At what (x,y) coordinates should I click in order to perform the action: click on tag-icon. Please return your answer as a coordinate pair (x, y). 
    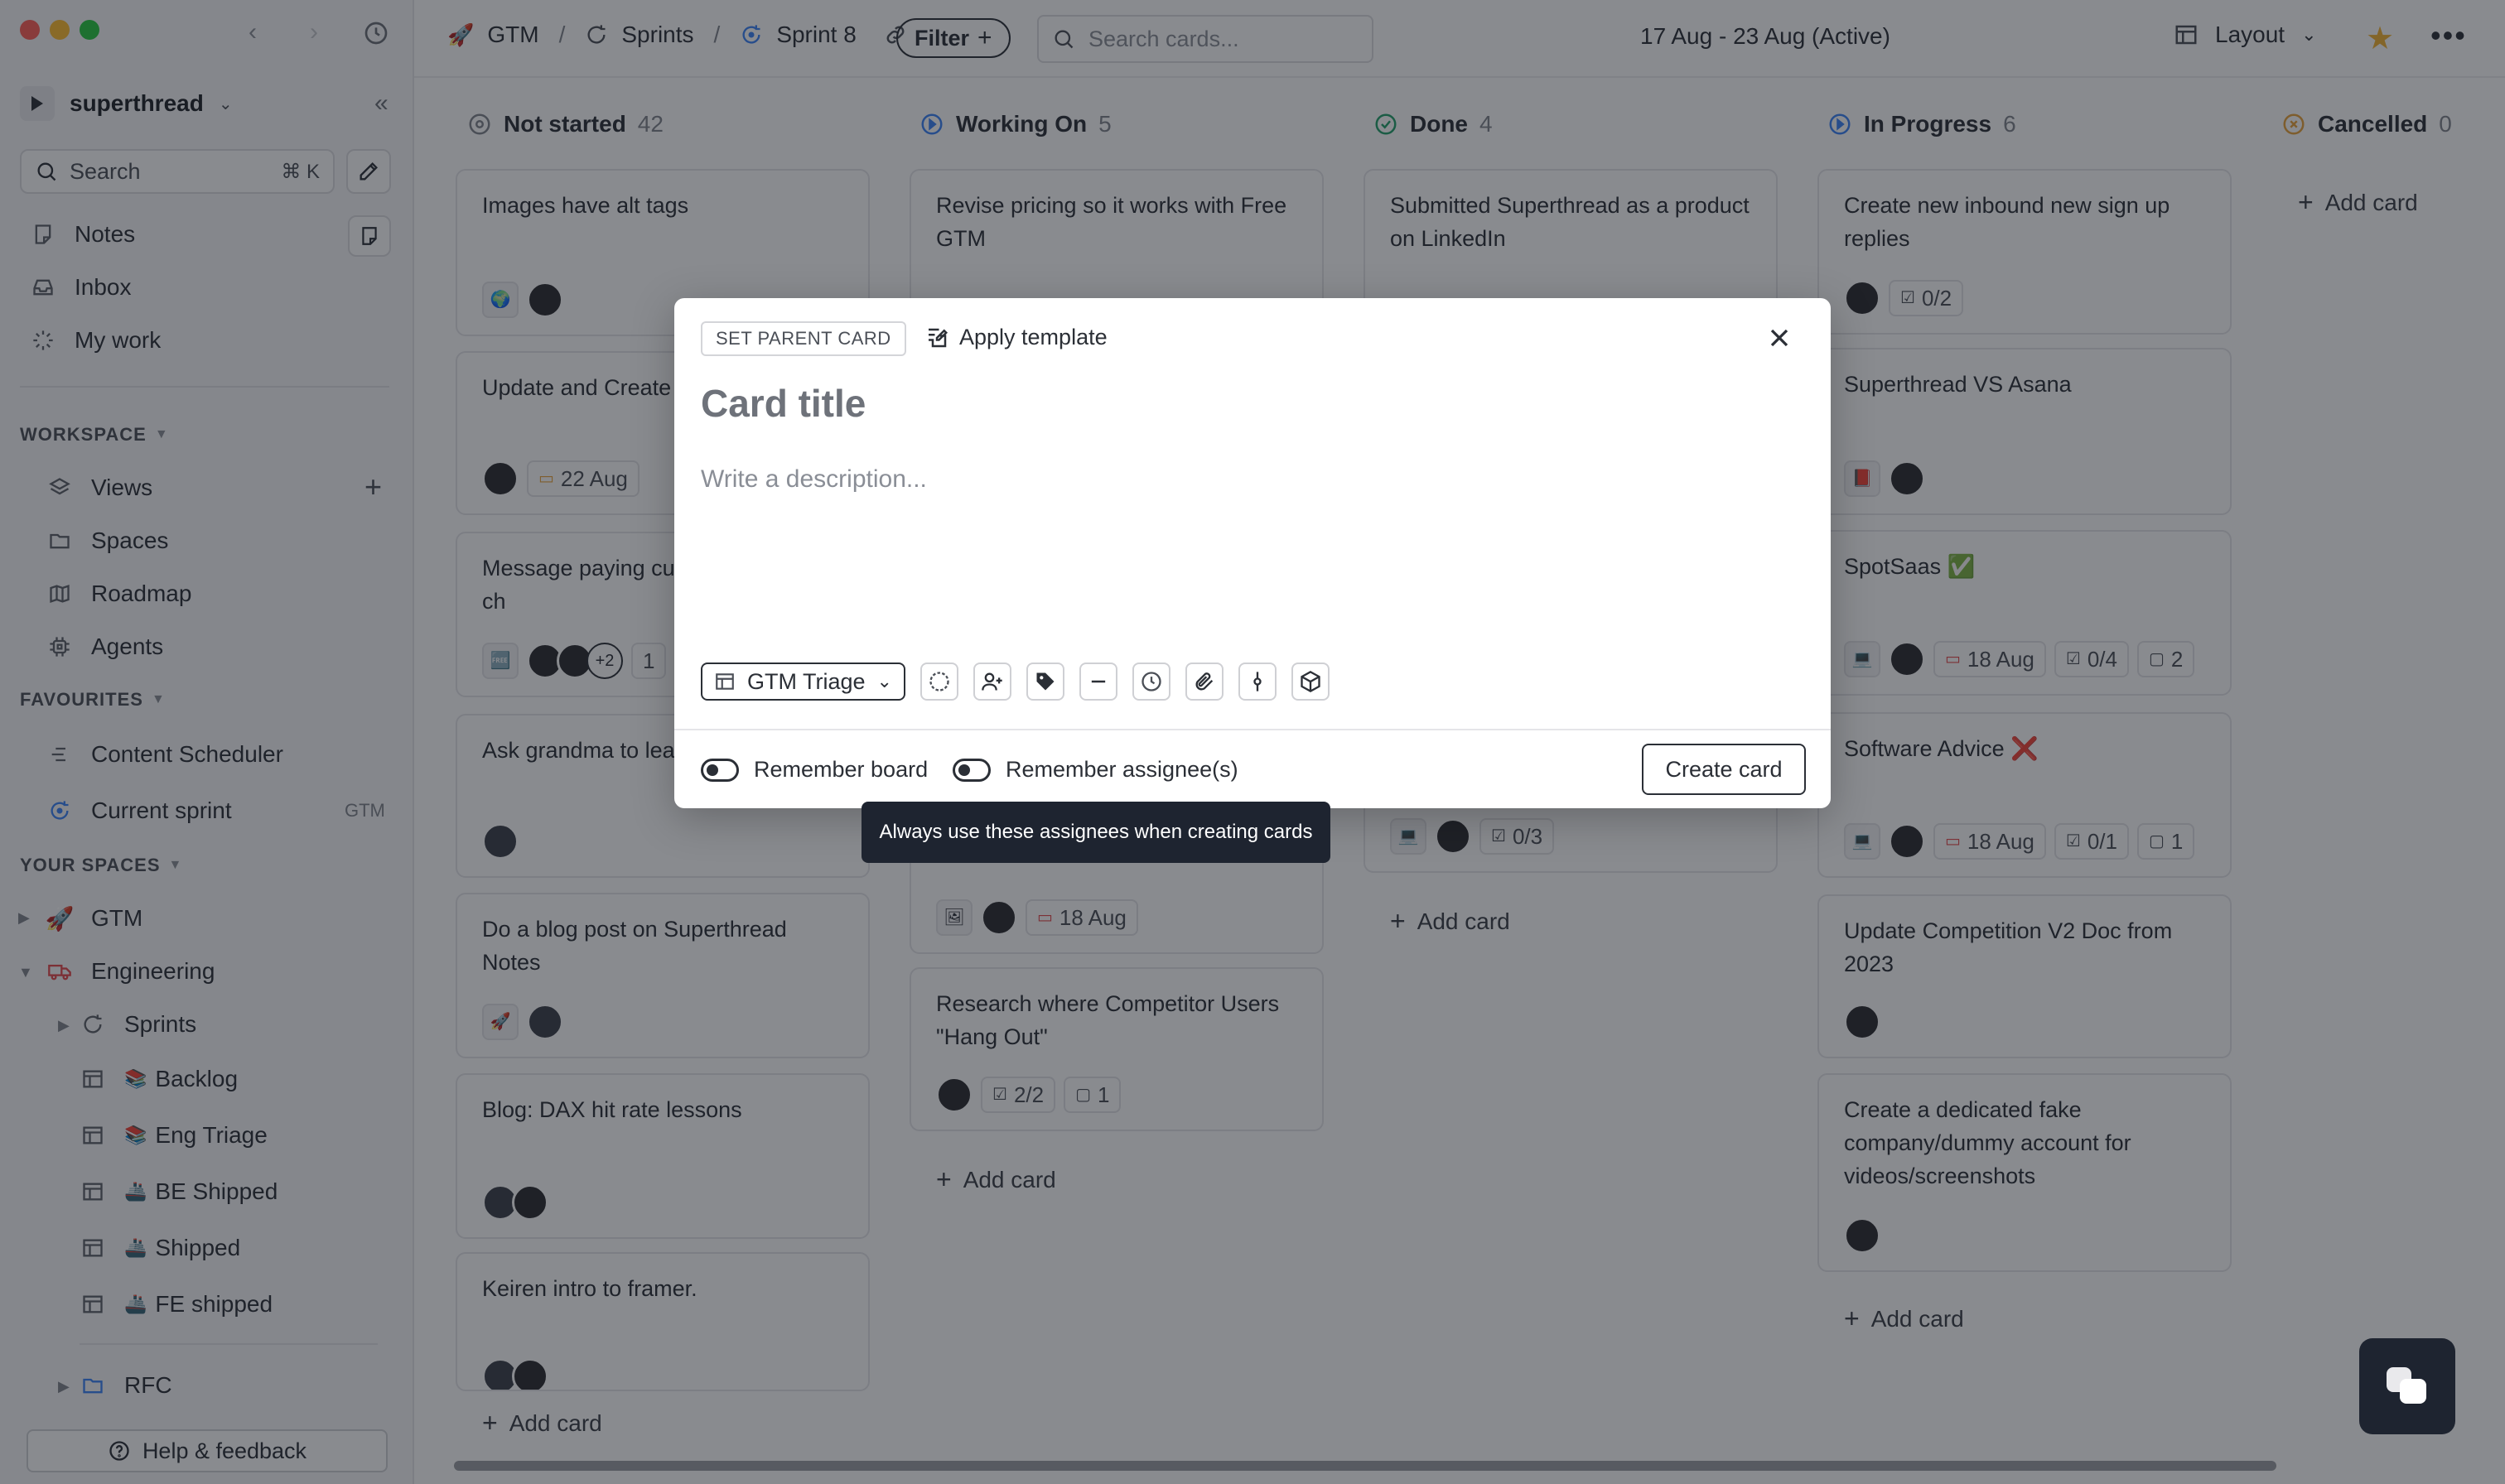
    Looking at the image, I should click on (1045, 681).